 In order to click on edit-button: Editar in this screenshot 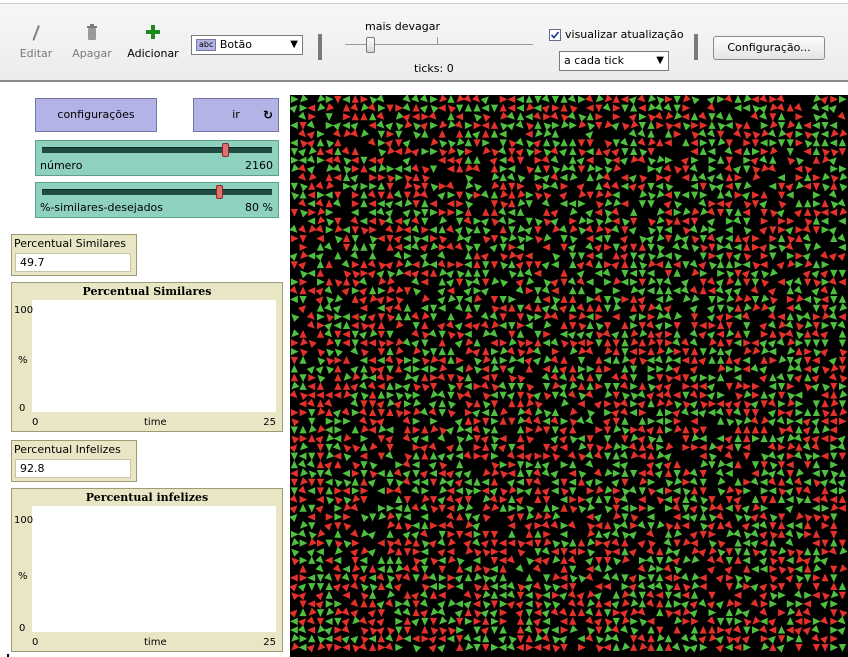, I will do `click(36, 41)`.